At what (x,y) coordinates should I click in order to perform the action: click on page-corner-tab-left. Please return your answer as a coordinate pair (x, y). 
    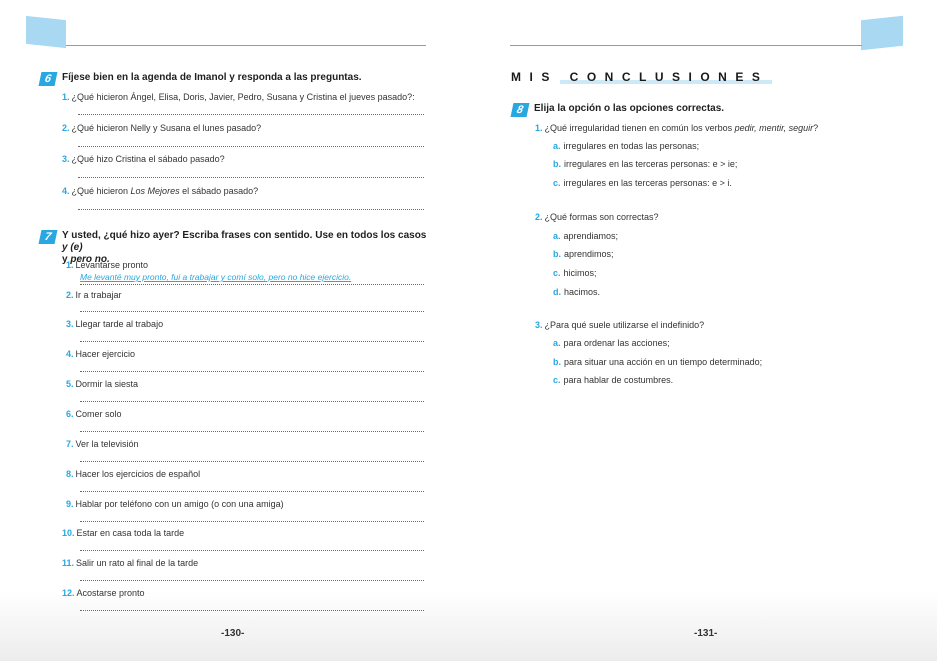
    Looking at the image, I should click on (46, 32).